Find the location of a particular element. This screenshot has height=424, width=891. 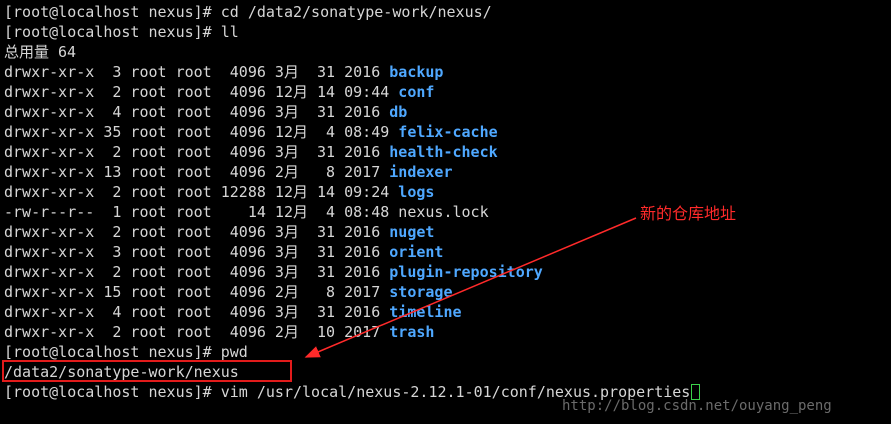

prompt-line: [root@localhost nexus]# pwd is located at coordinates (445, 352).